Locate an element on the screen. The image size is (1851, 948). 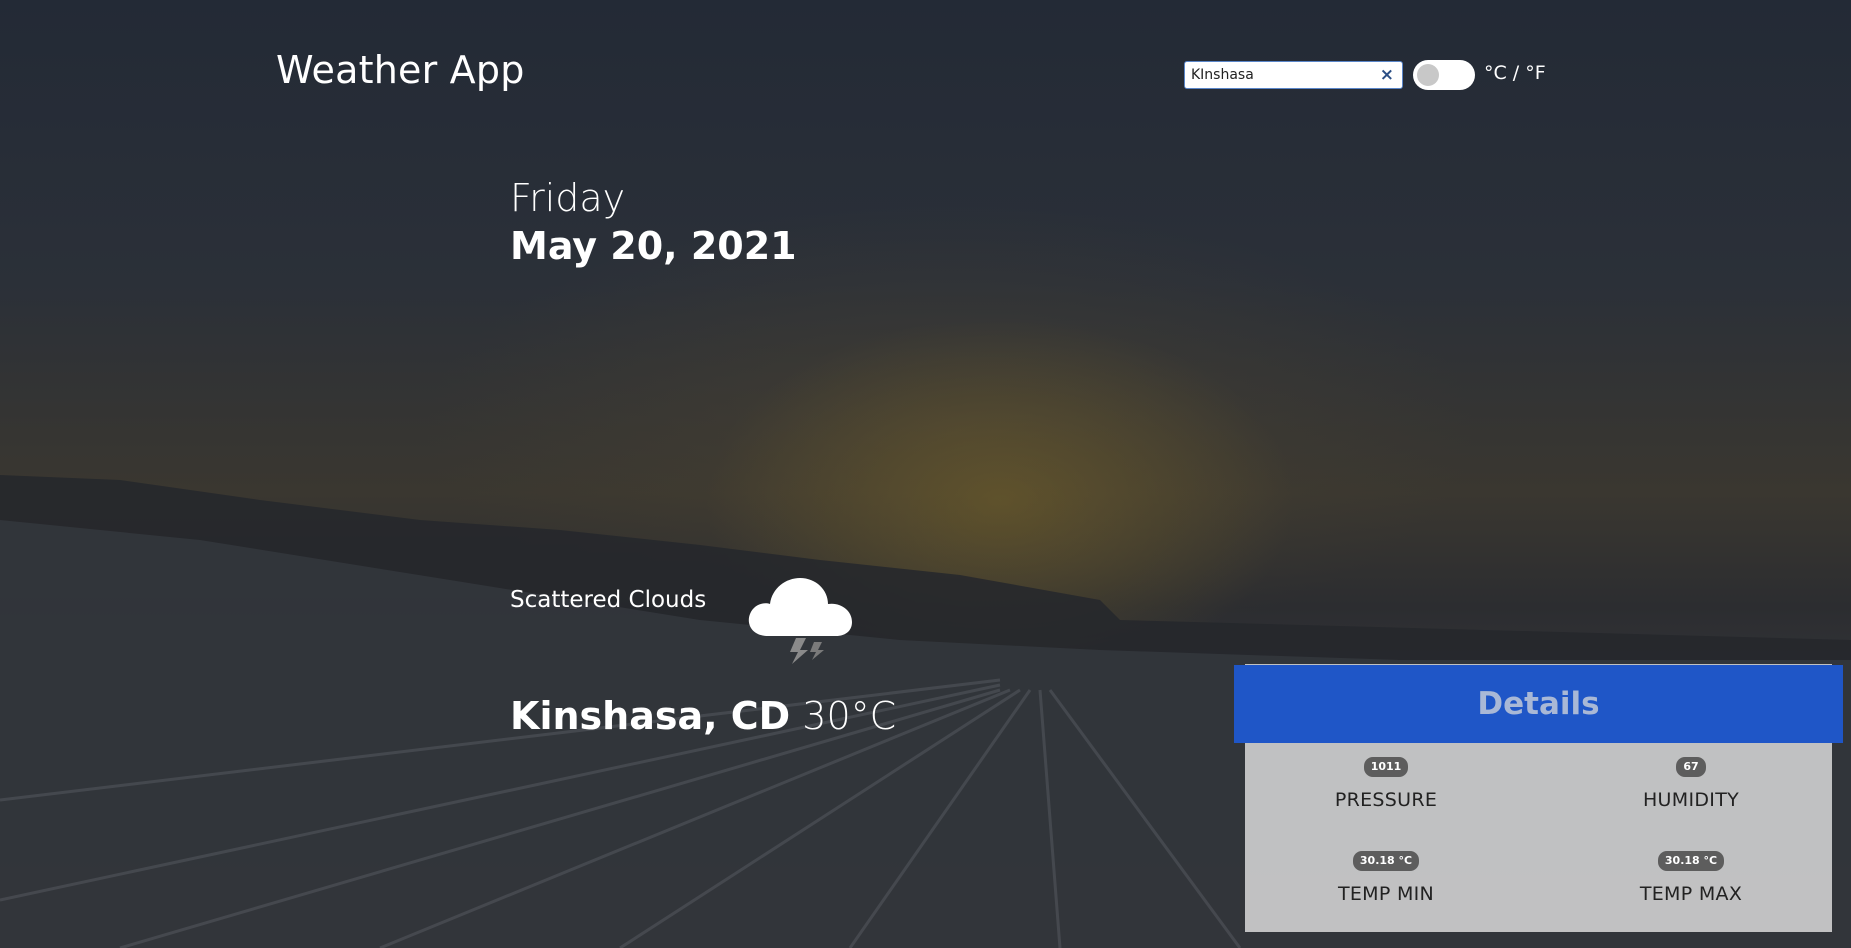
pressure-value-badge: 1011 is located at coordinates (1386, 767).